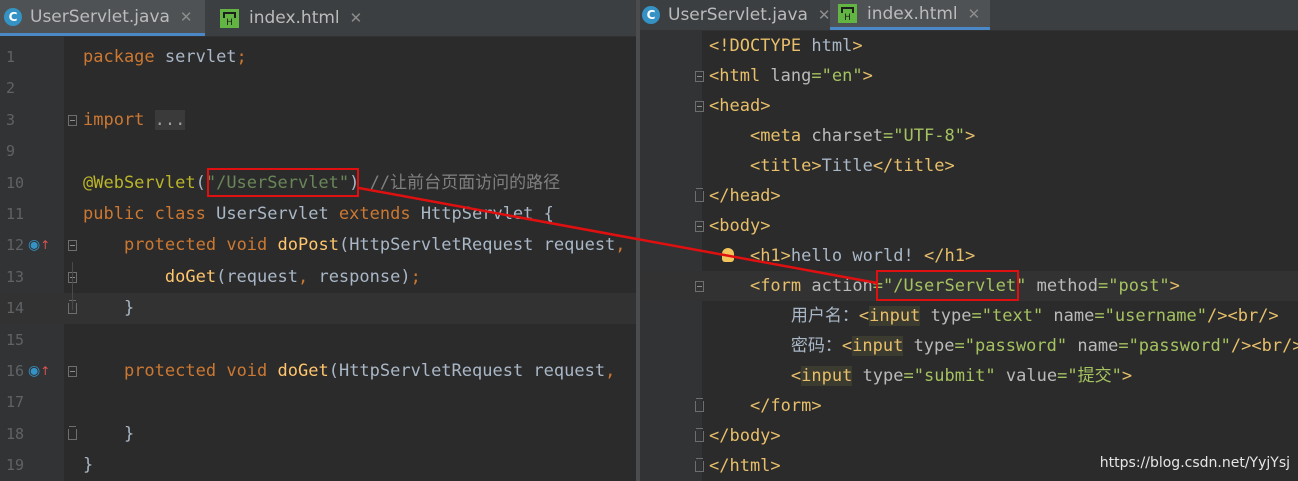 This screenshot has height=481, width=1298. What do you see at coordinates (11, 57) in the screenshot?
I see `line-number: 1` at bounding box center [11, 57].